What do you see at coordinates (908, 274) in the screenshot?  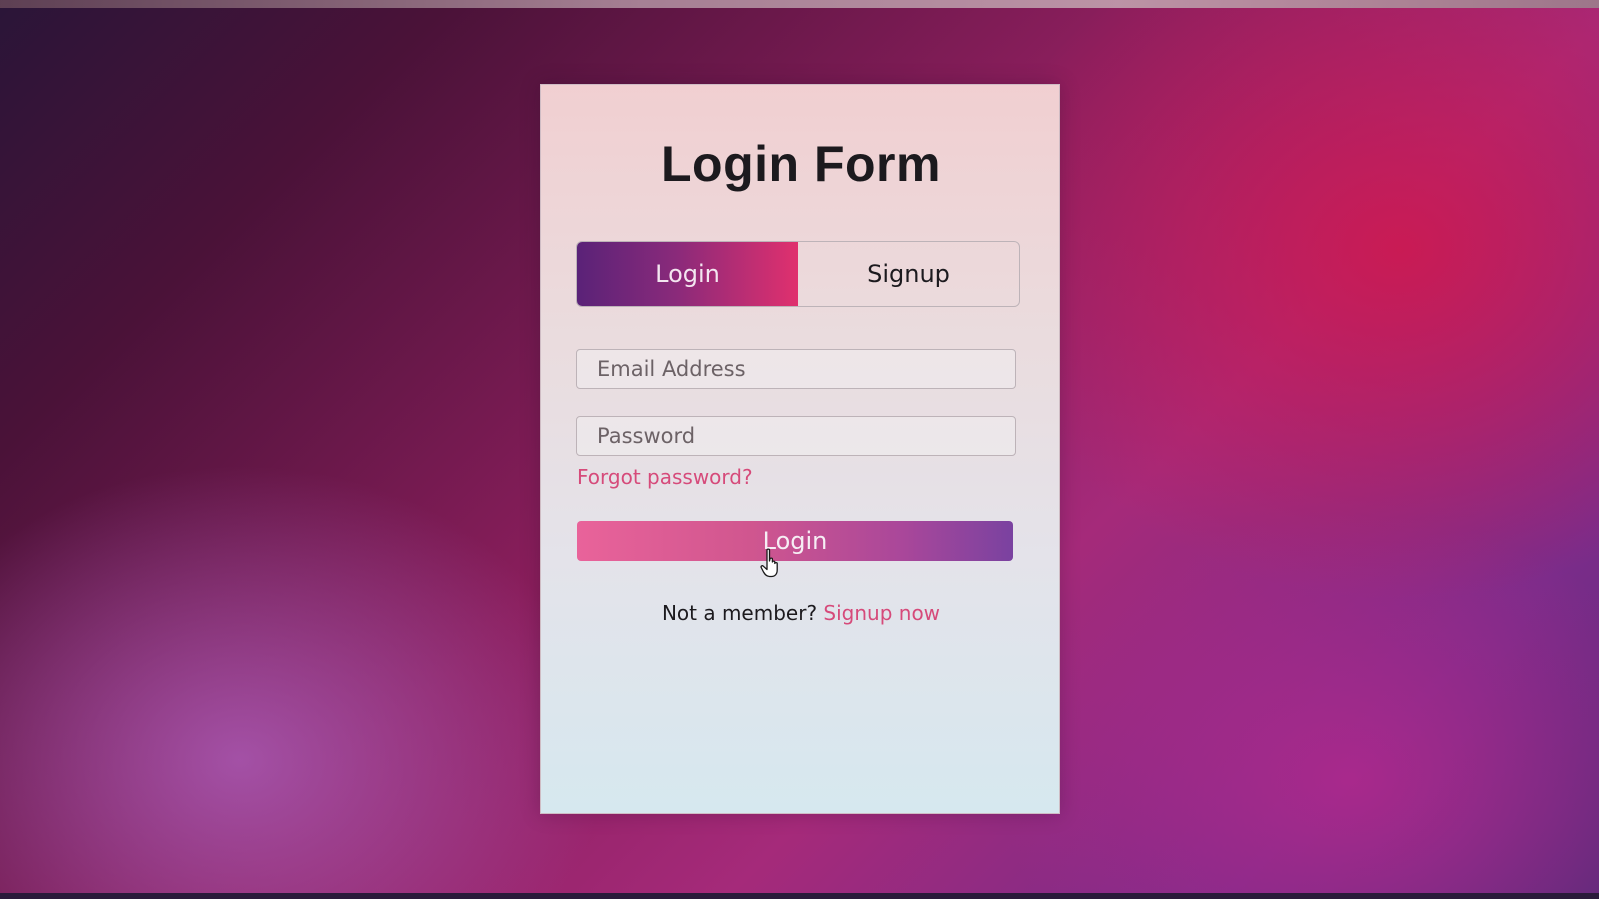 I see `tab-signup: Signup` at bounding box center [908, 274].